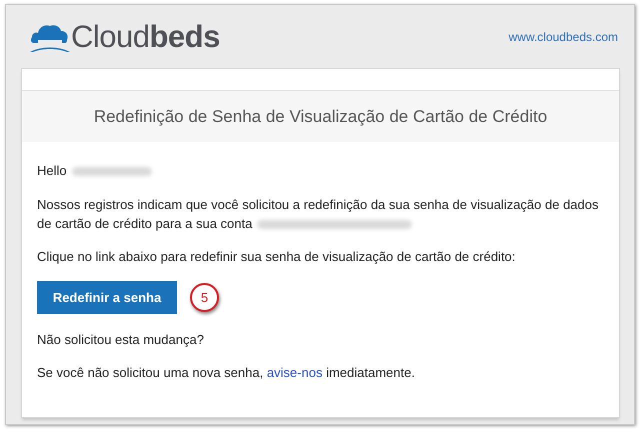 Image resolution: width=641 pixels, height=433 pixels. I want to click on notice-text: Se você não solicitou uma nova senha, avise-nos imediatamente., so click(226, 373).